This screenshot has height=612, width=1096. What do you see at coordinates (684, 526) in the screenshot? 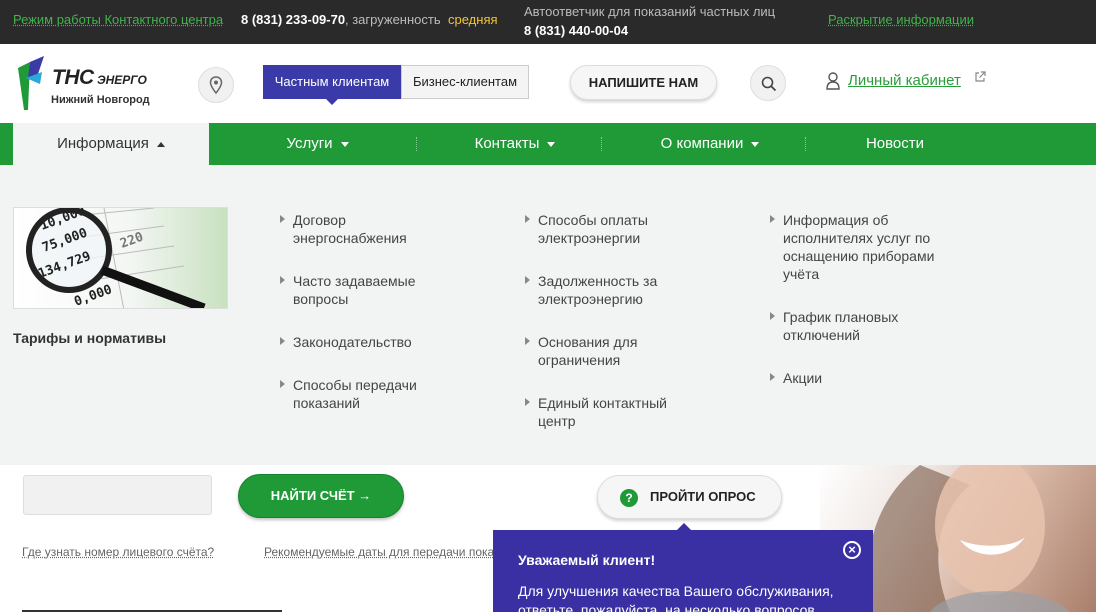
I see `popup-pointer` at bounding box center [684, 526].